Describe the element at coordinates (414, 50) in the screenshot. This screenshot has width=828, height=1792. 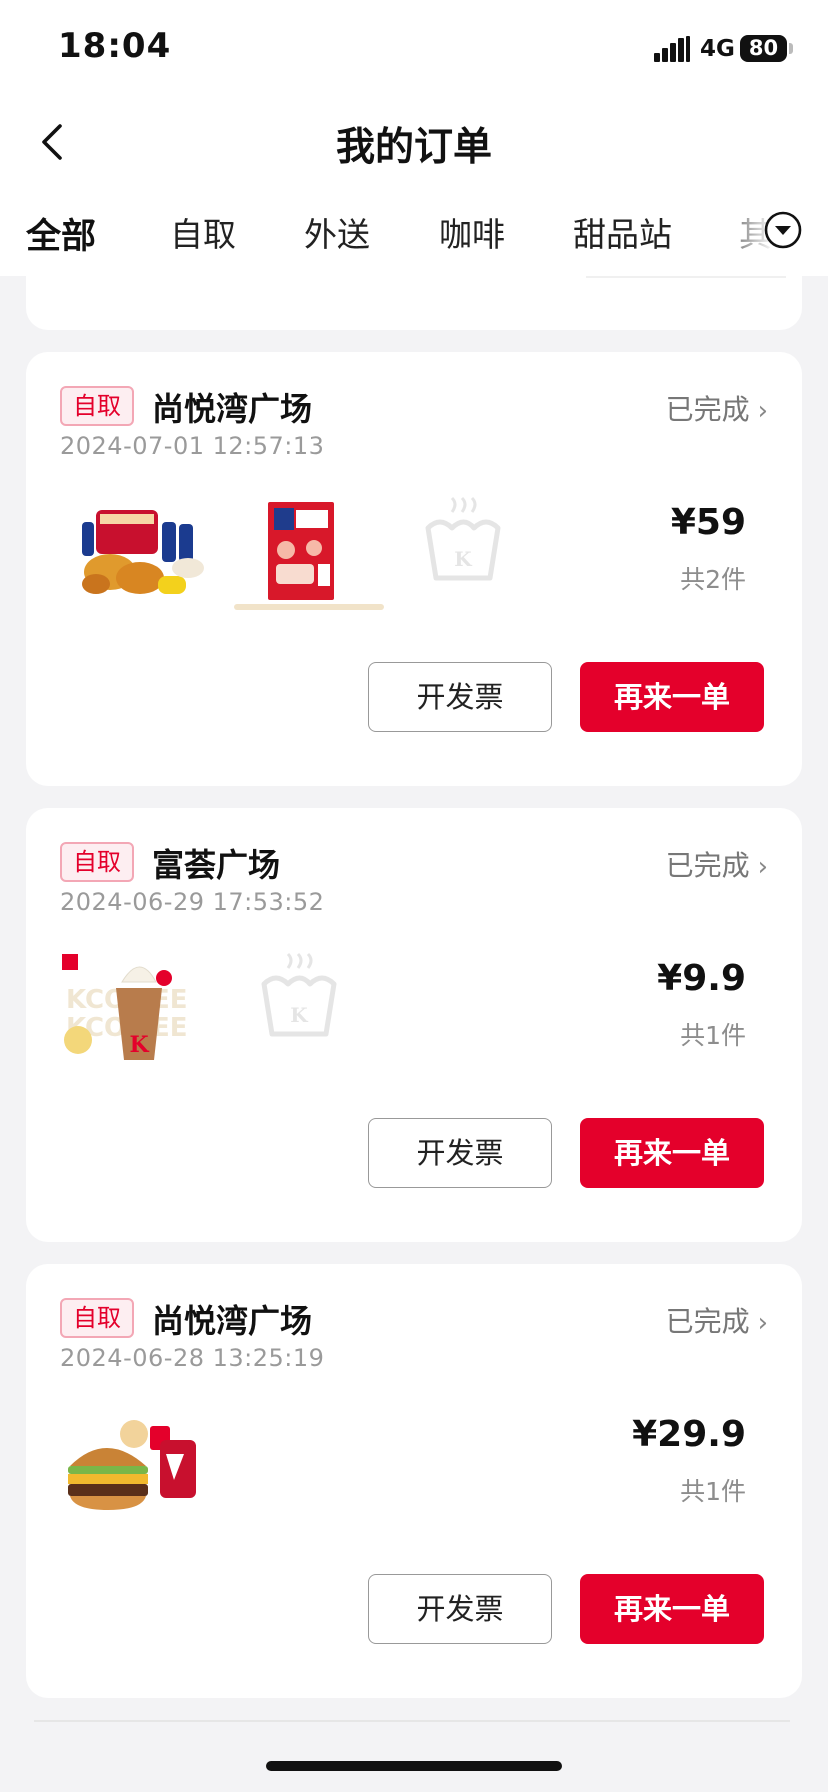
I see `status-bar: 18:04 4G 80` at that location.